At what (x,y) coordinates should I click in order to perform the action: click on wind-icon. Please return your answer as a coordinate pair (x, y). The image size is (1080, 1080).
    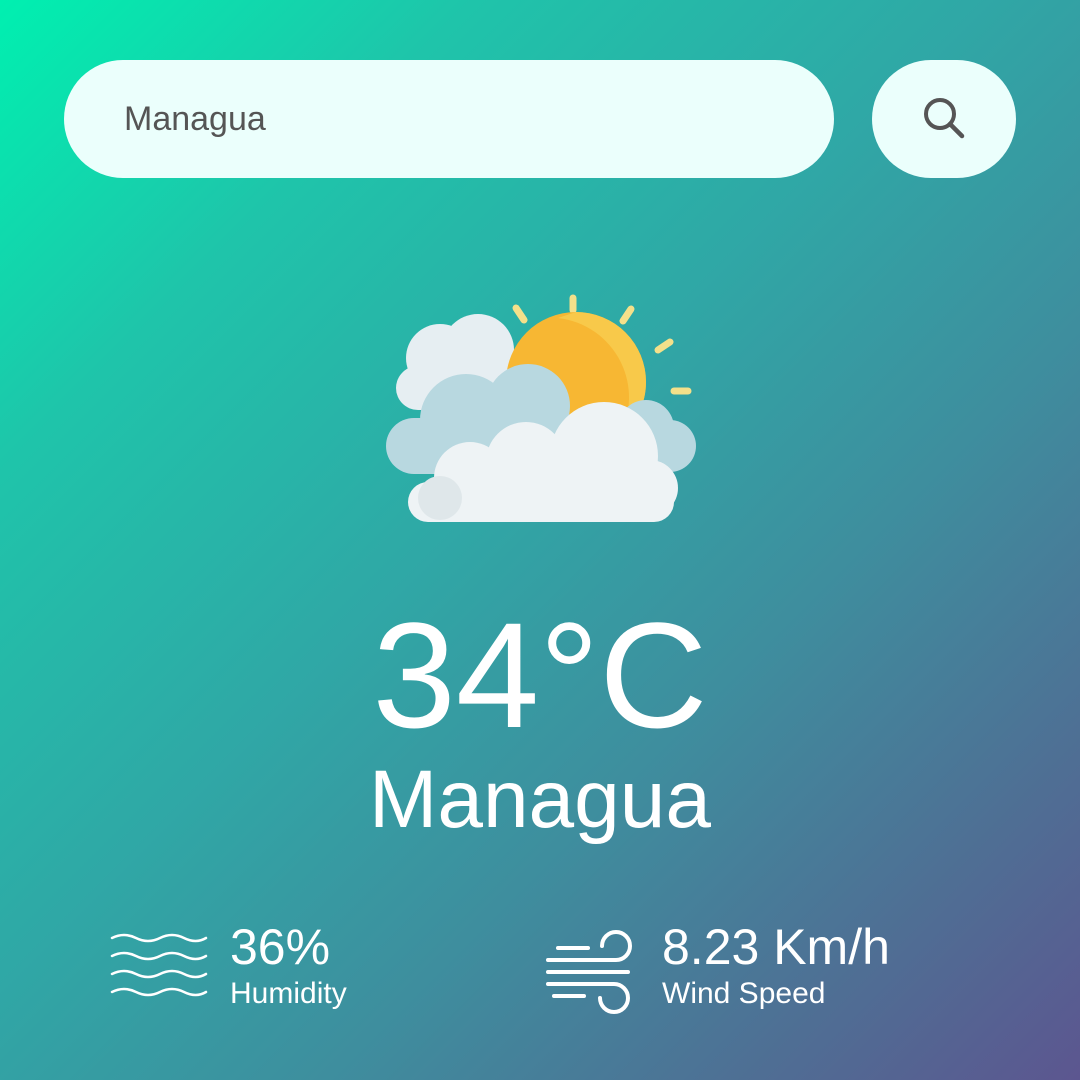
    Looking at the image, I should click on (592, 974).